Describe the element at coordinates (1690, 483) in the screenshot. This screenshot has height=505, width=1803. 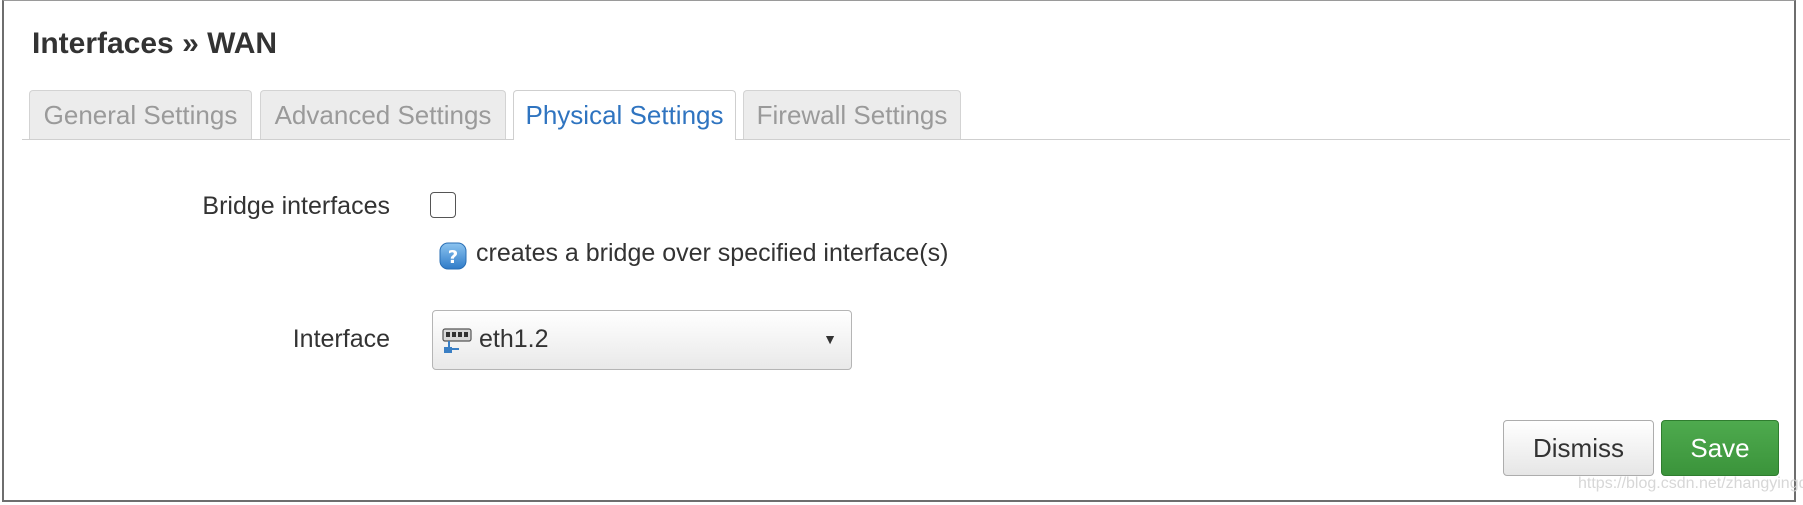
I see `watermark-text: https://blog.csdn.net/zhangyingda` at that location.